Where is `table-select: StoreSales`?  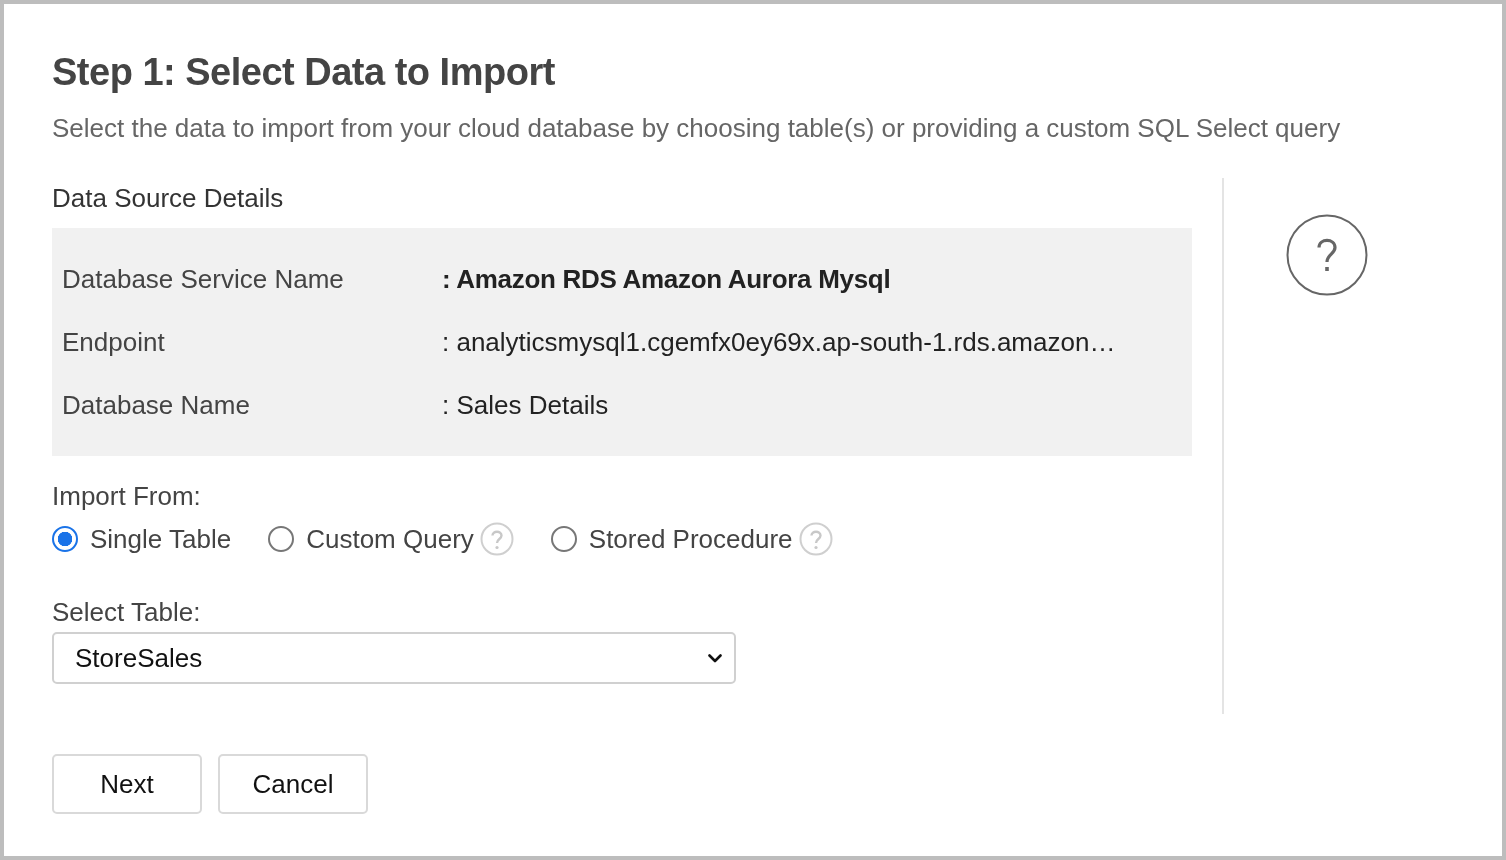 table-select: StoreSales is located at coordinates (394, 658).